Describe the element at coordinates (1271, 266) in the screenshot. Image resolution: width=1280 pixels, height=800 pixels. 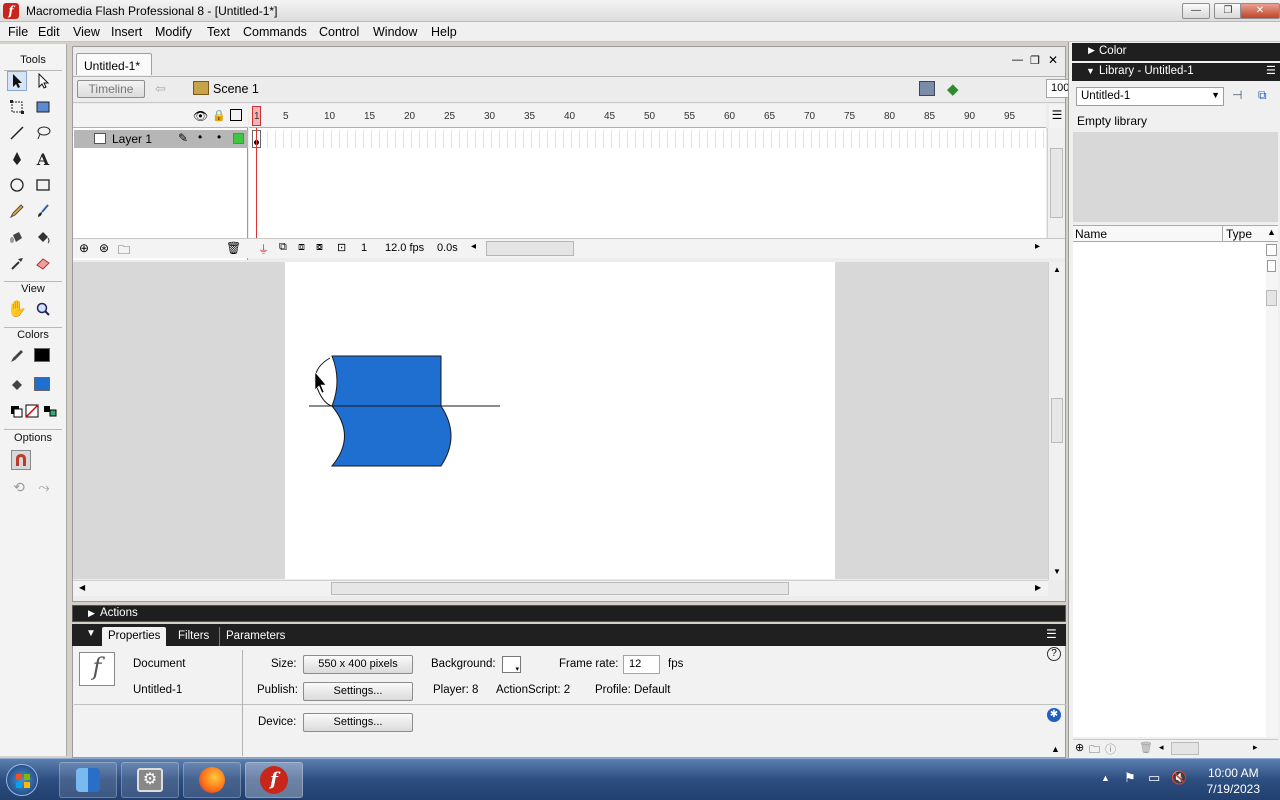
I see `narrow-view-icon` at that location.